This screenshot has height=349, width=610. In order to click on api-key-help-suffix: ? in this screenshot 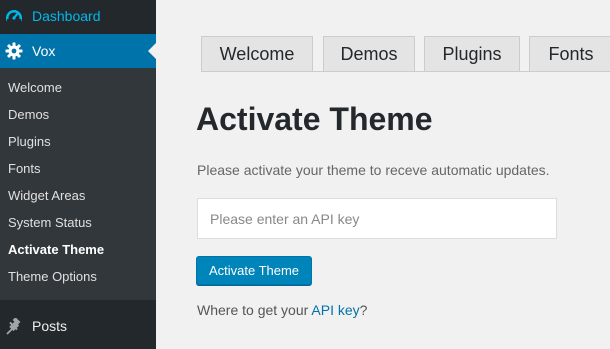, I will do `click(363, 310)`.